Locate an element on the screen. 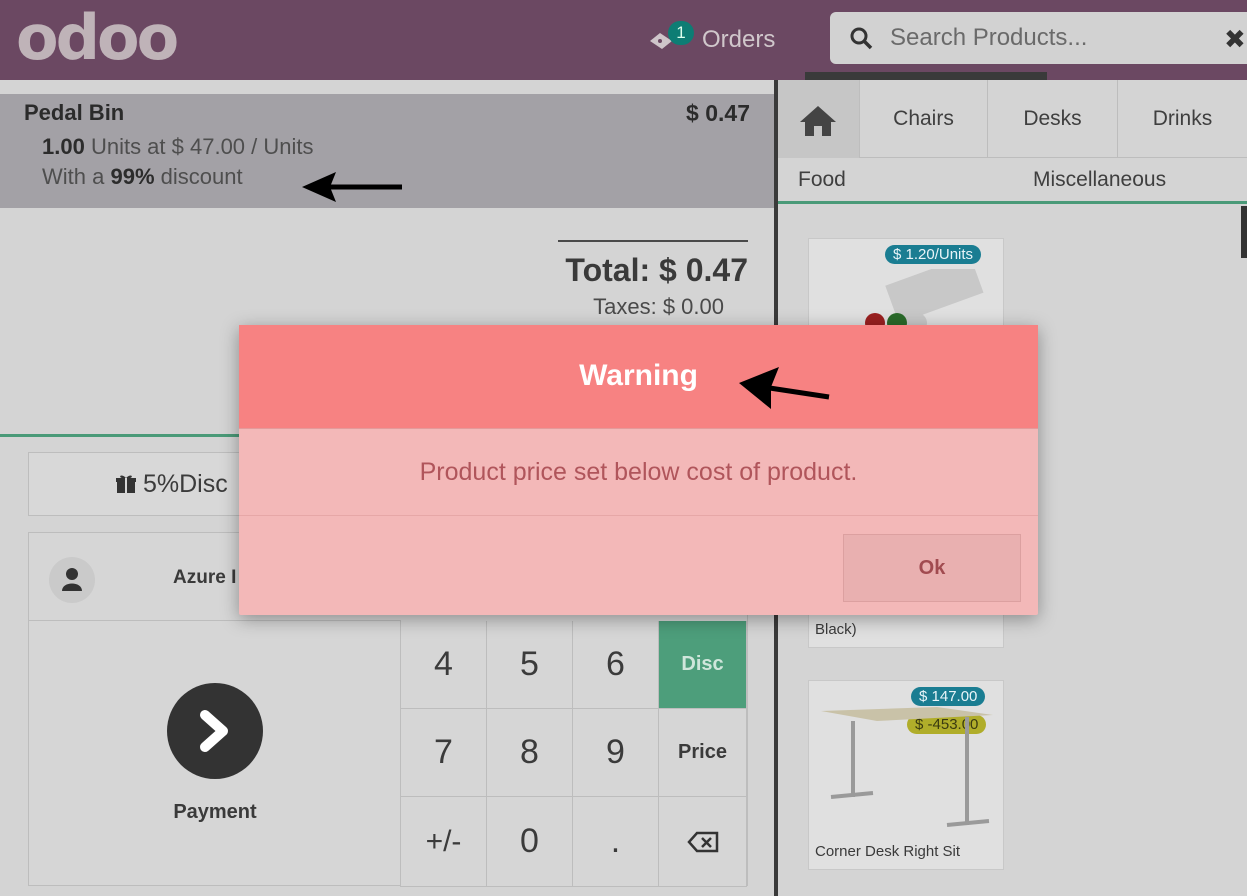 The height and width of the screenshot is (896, 1247). product-card: $ 147.00 $ -453.00 Corner Desk Right Sit is located at coordinates (906, 775).